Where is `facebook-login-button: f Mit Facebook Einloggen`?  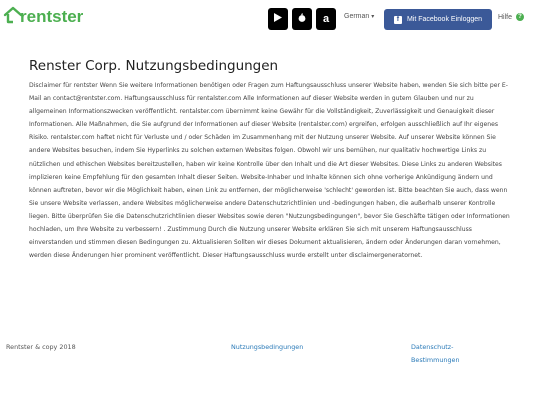 facebook-login-button: f Mit Facebook Einloggen is located at coordinates (438, 19).